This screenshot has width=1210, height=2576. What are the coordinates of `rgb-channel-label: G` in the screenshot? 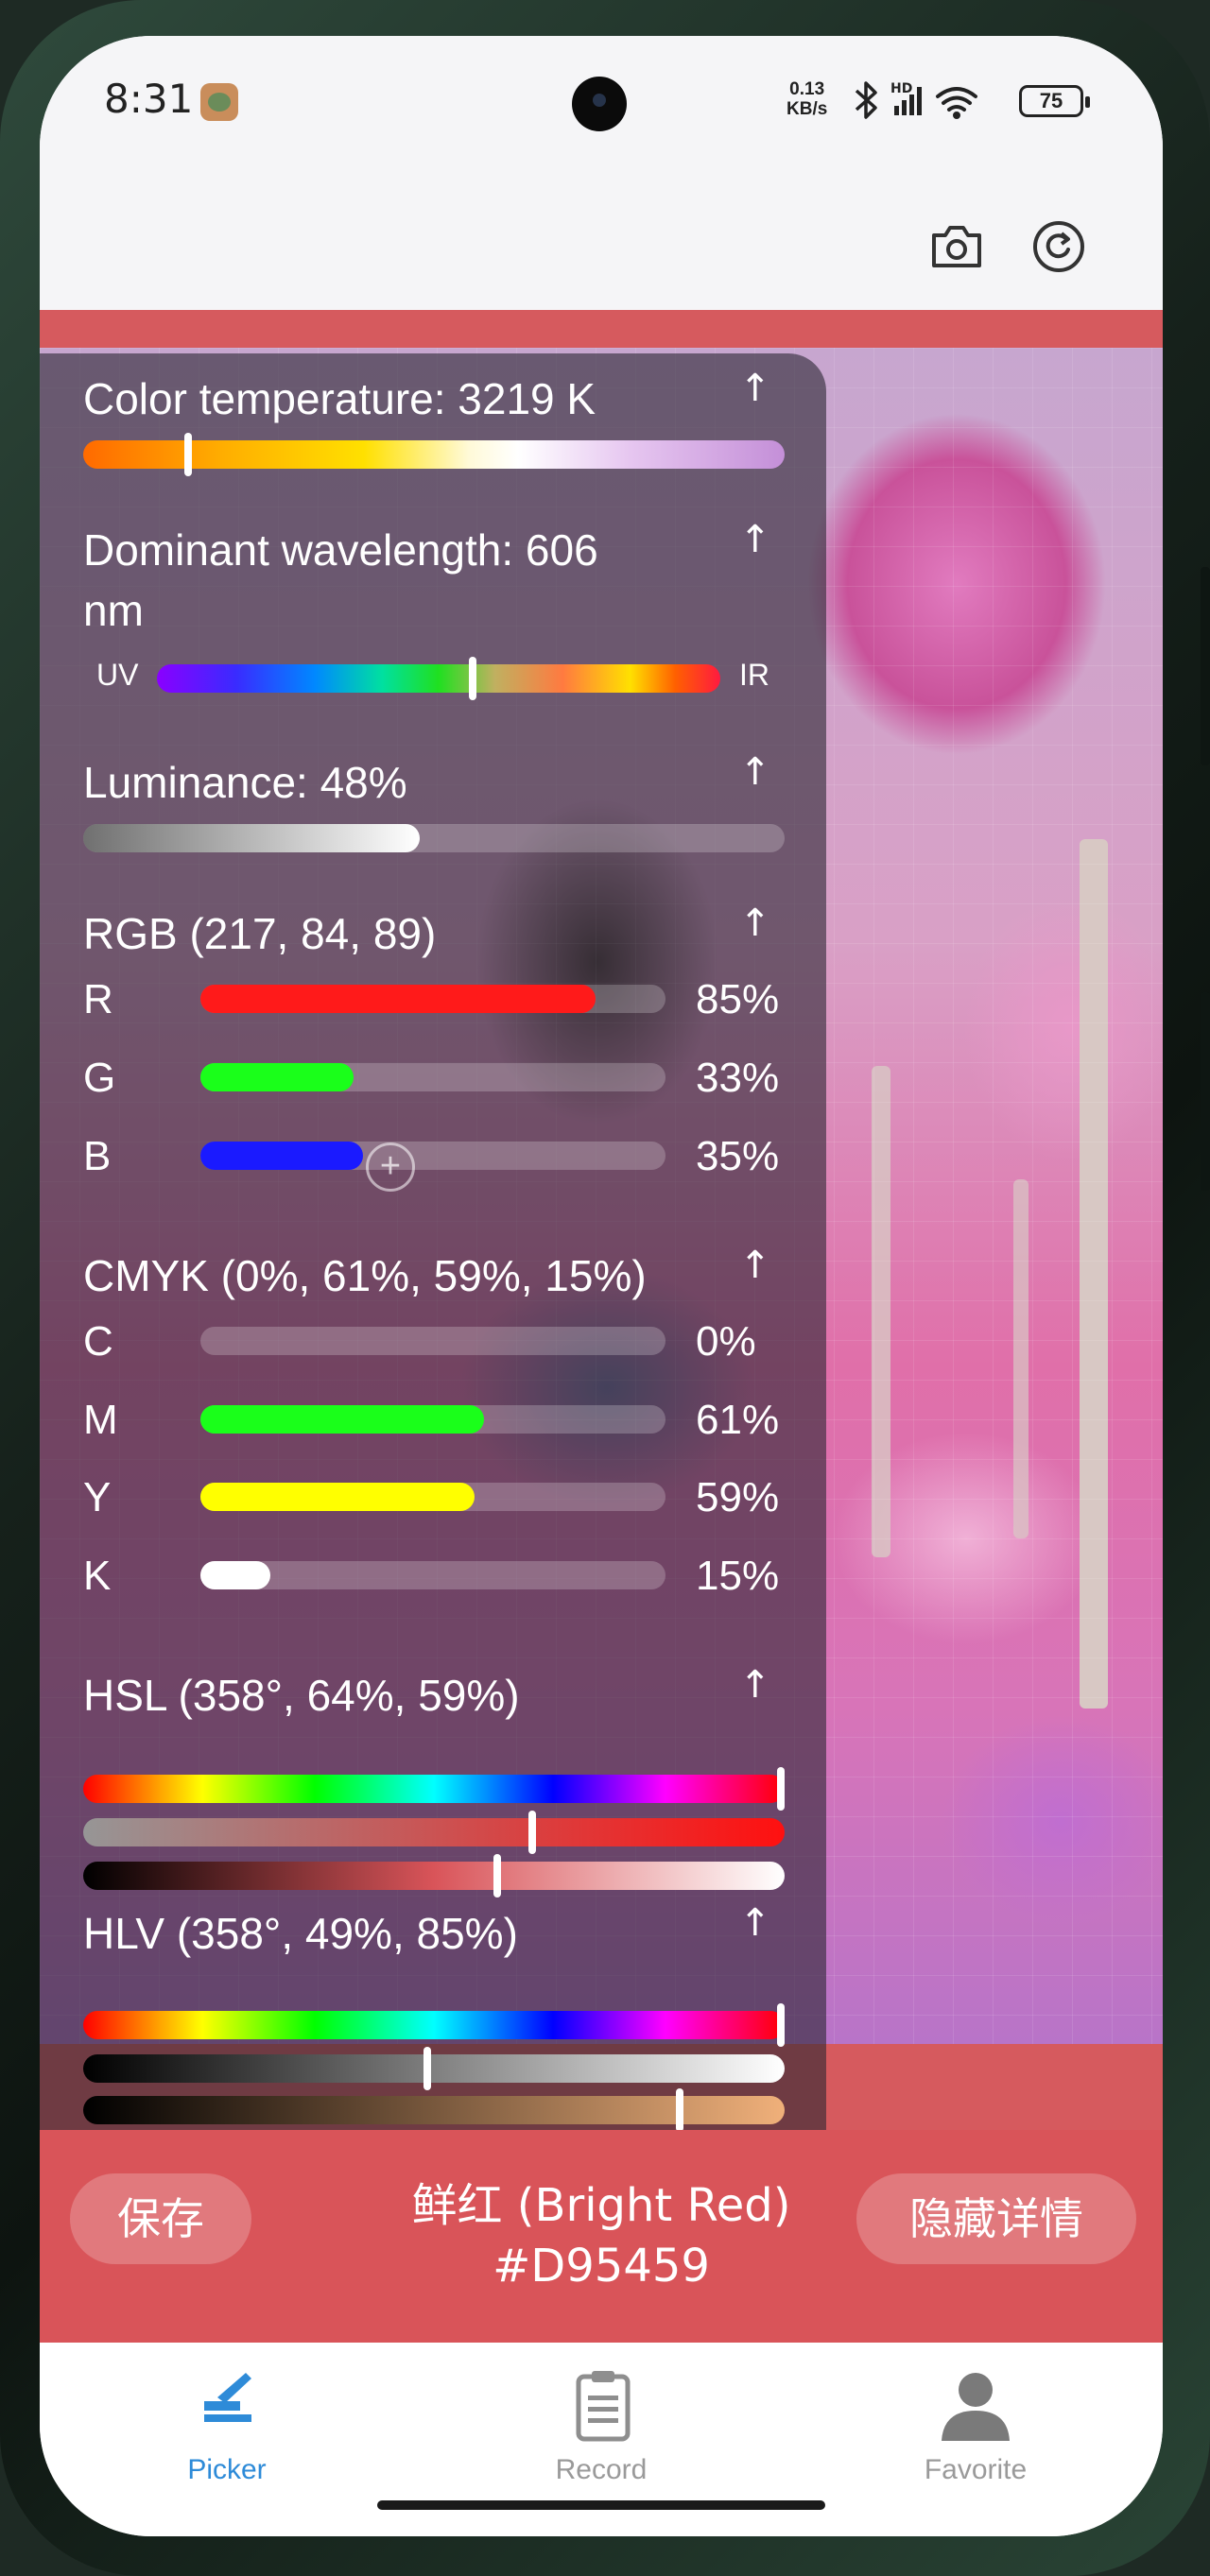 It's located at (99, 1078).